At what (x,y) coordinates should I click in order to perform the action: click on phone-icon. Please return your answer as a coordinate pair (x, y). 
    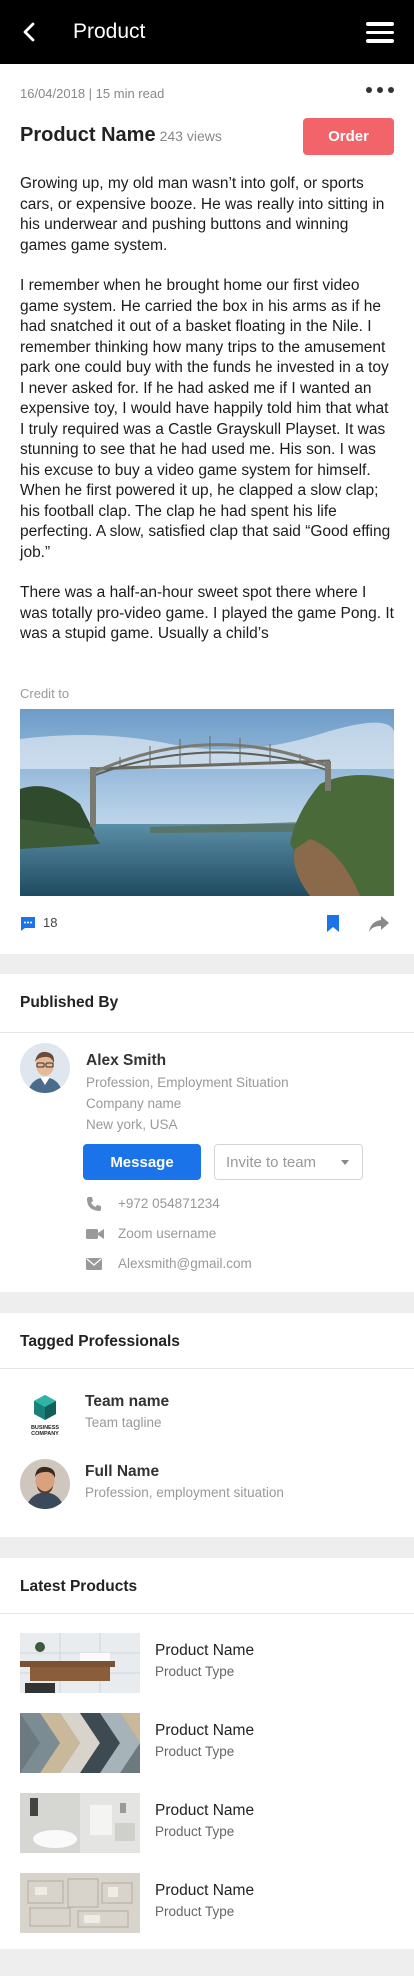
    Looking at the image, I should click on (94, 1204).